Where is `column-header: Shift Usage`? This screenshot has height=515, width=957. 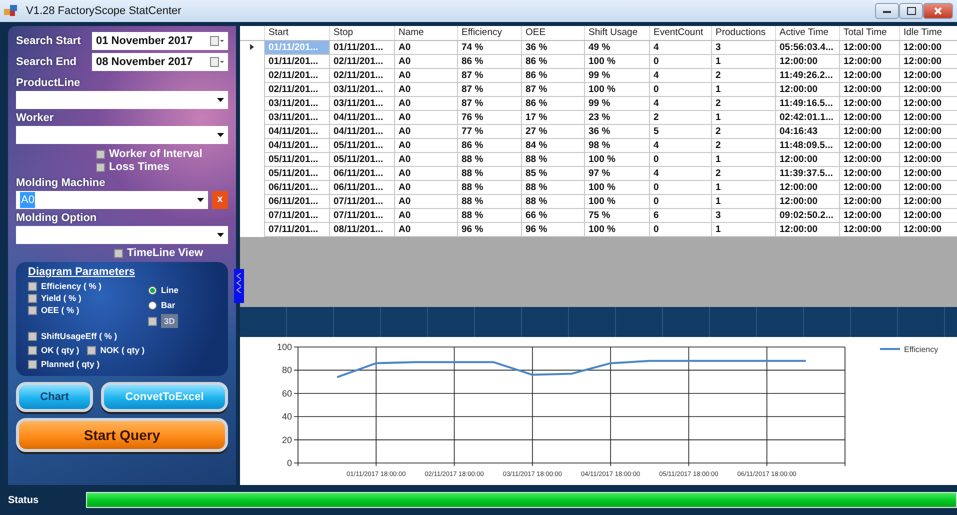 column-header: Shift Usage is located at coordinates (616, 33).